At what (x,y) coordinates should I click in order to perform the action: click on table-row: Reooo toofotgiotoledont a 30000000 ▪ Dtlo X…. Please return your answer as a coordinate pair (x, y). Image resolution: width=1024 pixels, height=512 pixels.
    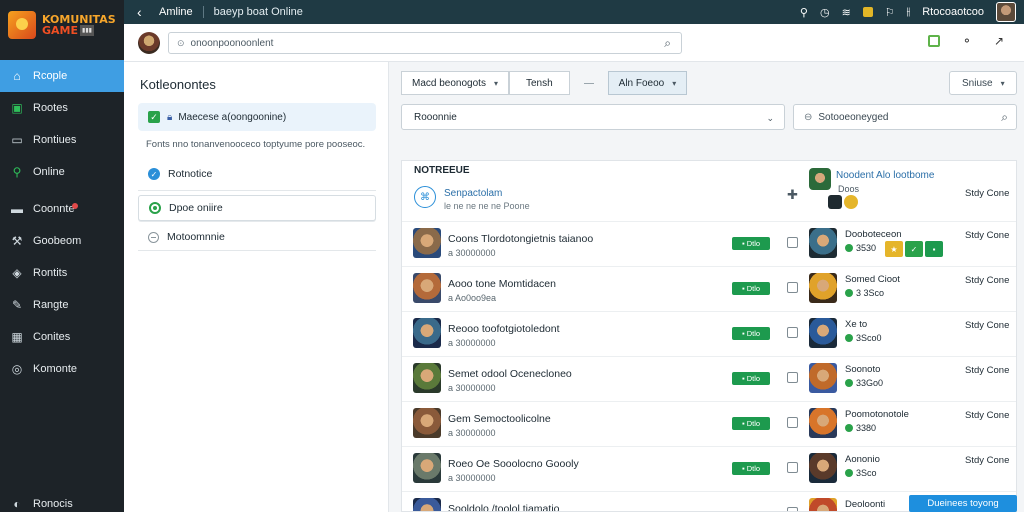
    Looking at the image, I should click on (709, 333).